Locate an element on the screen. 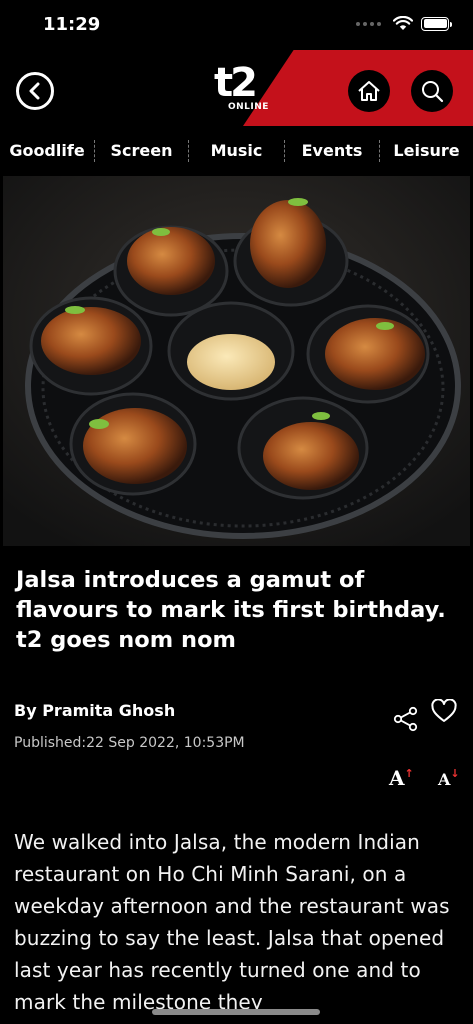  t2-online-logo: t2 ONLINE is located at coordinates (240, 89).